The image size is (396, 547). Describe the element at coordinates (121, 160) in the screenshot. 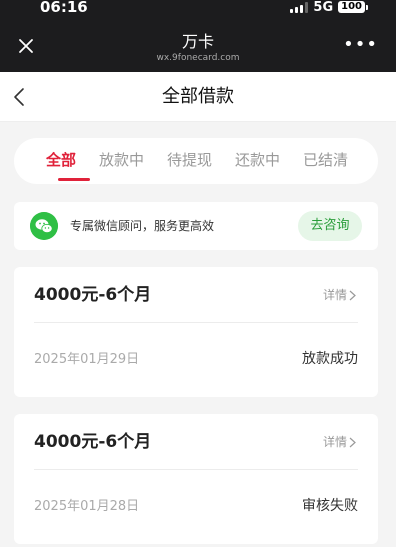

I see `tab-disbursing: 放款中` at that location.